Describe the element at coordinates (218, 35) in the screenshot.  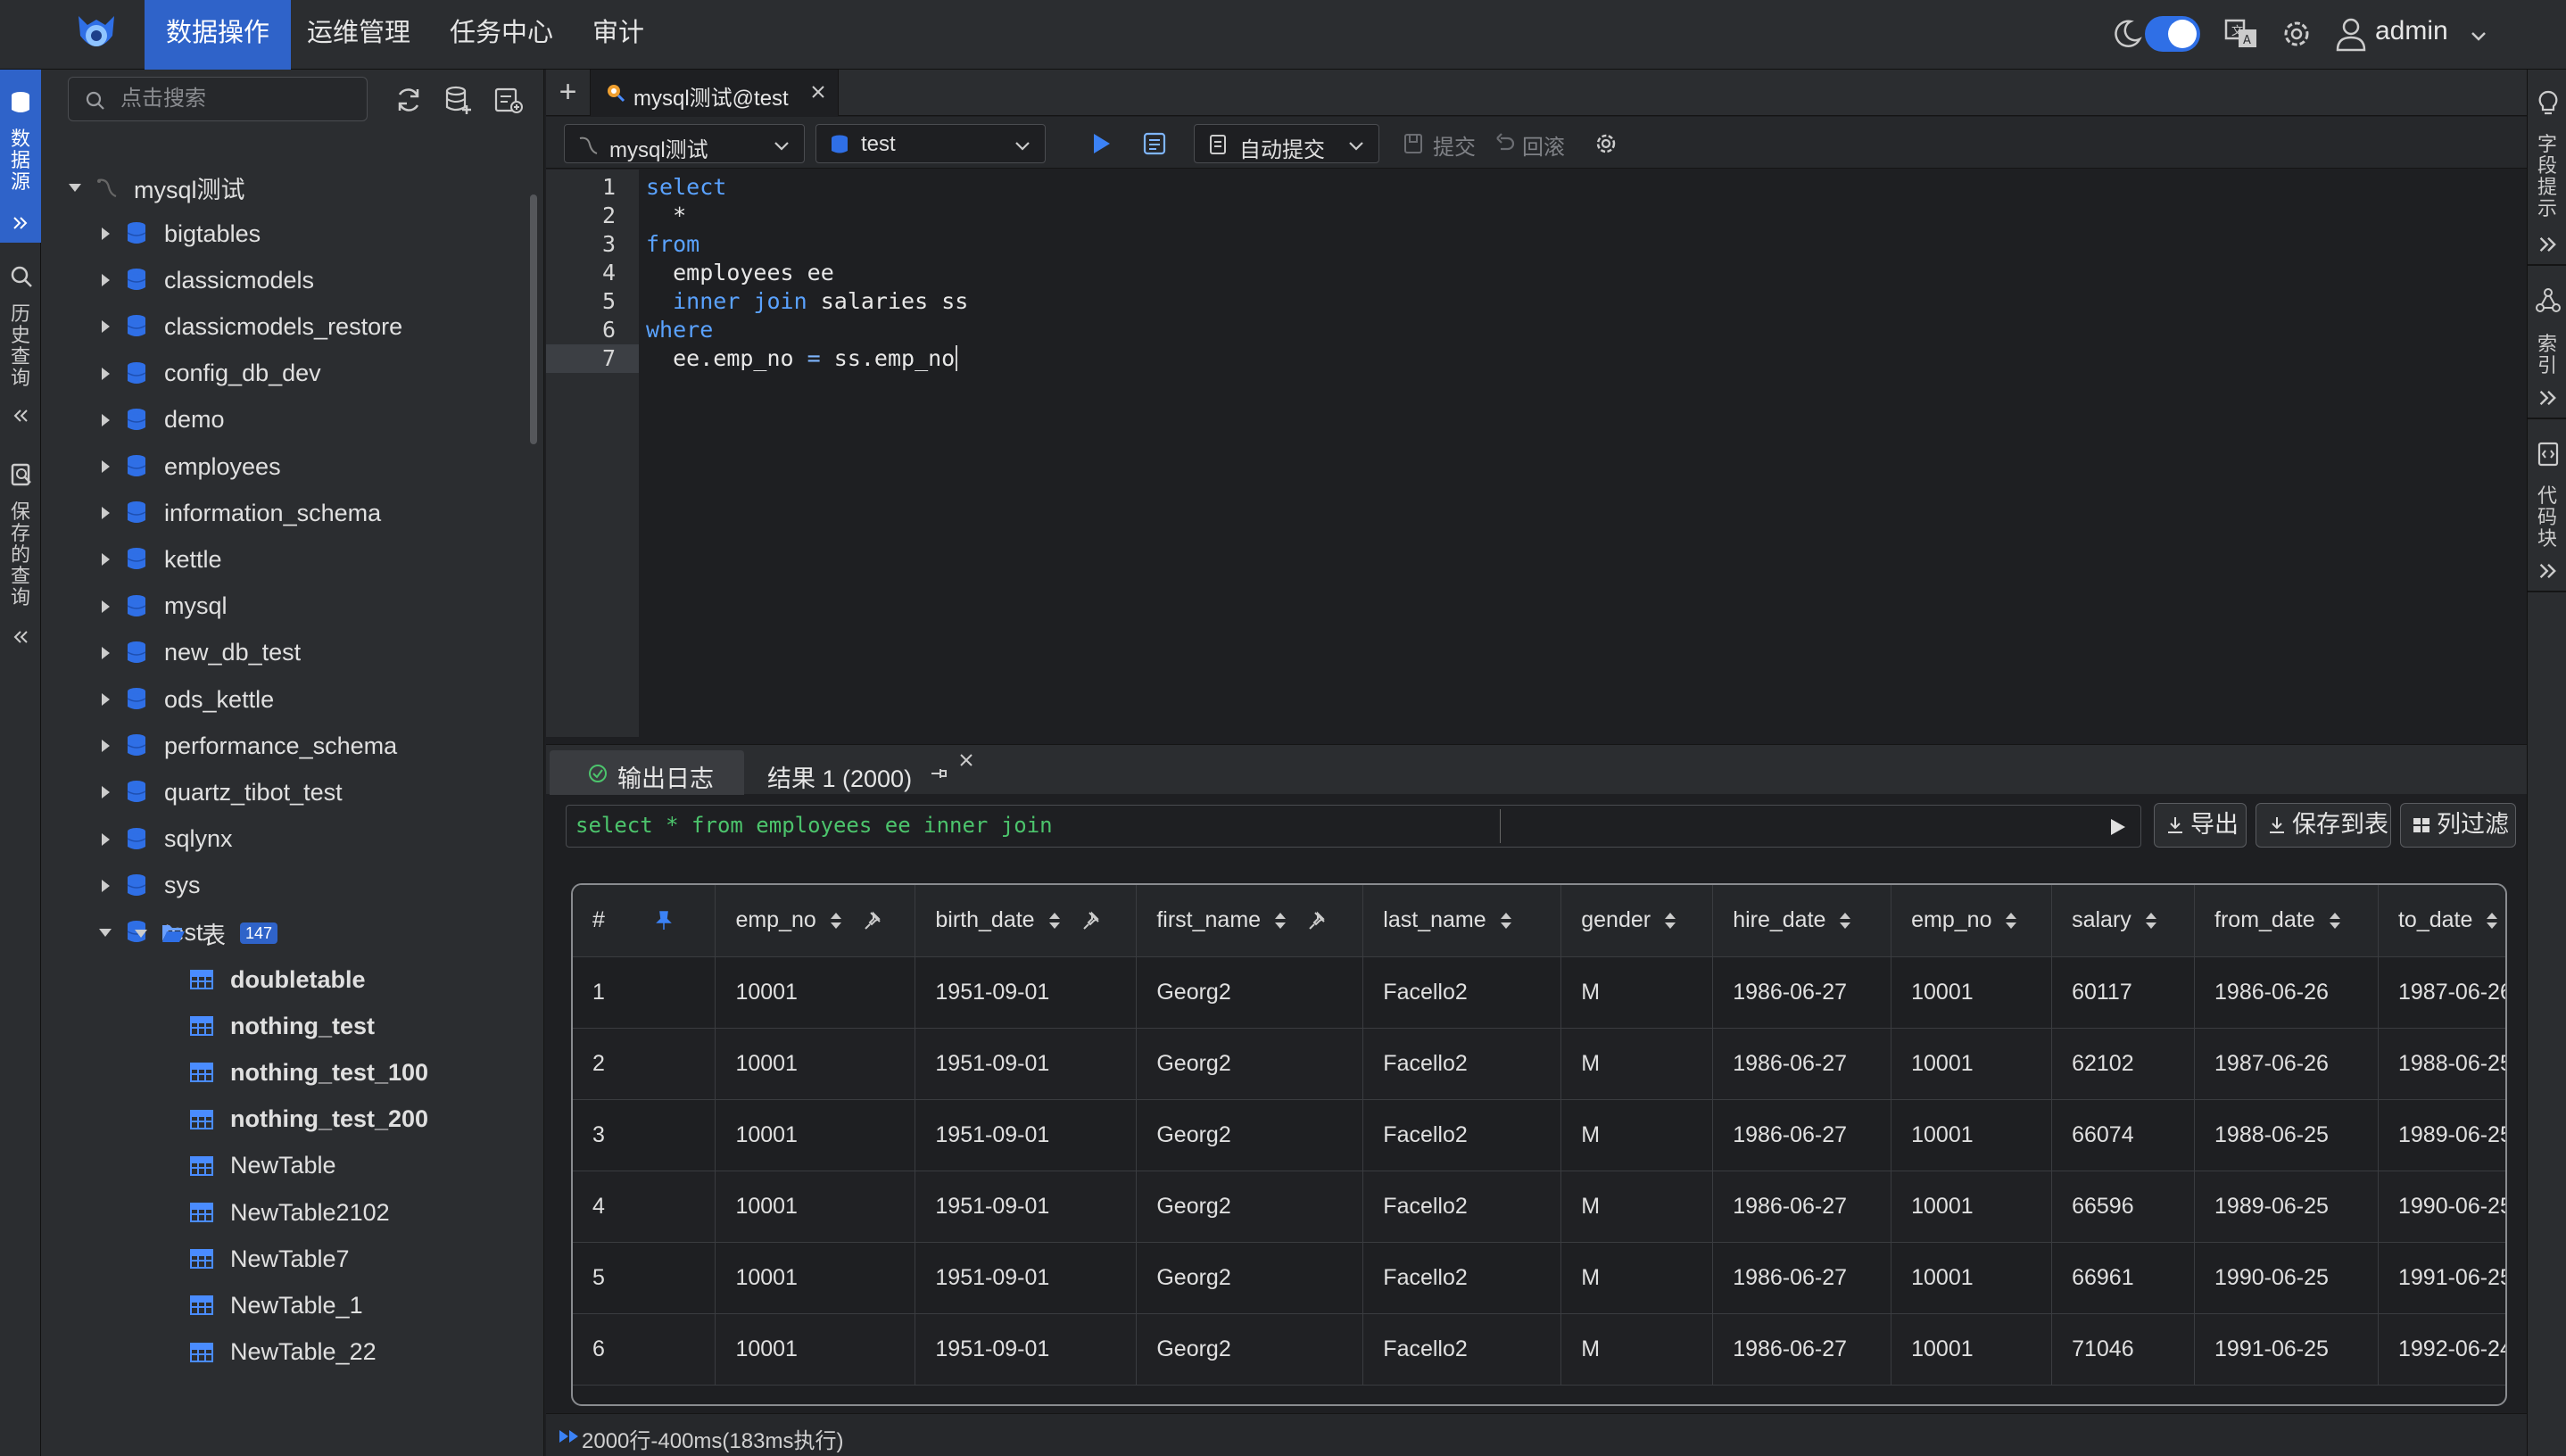
I see `nav-data-operations: 数据操作` at that location.